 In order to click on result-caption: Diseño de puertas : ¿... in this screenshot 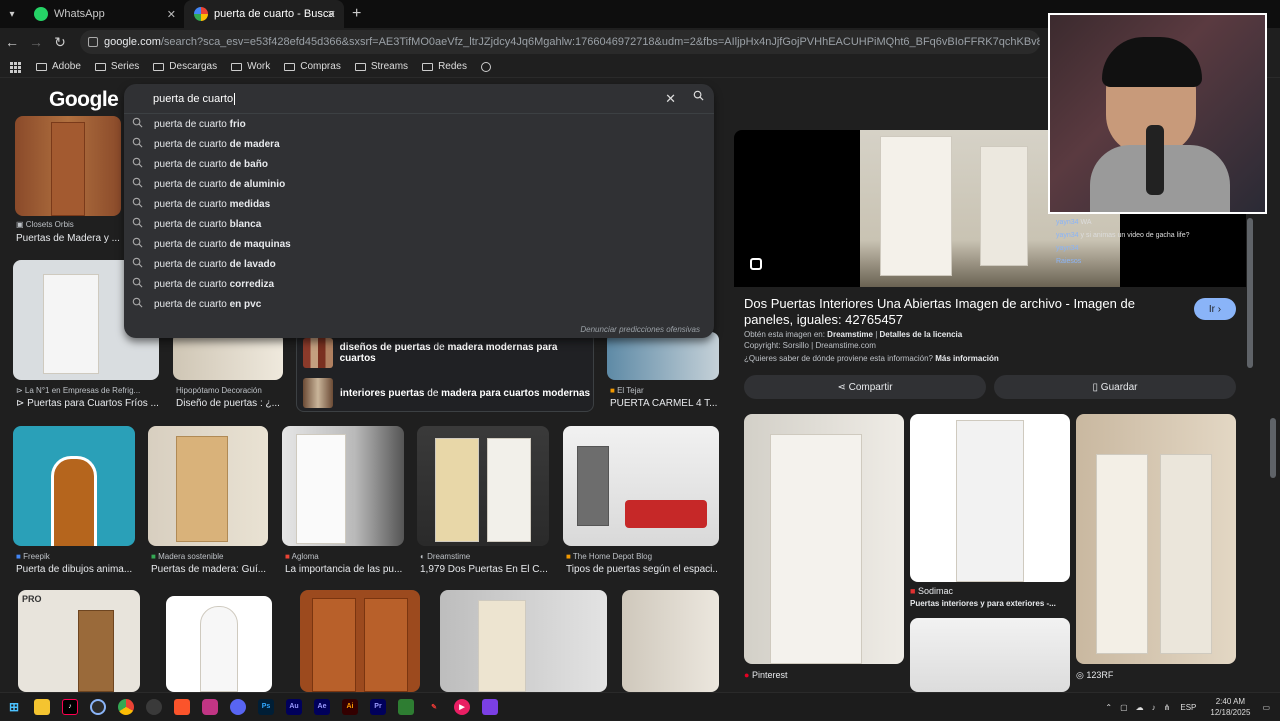, I will do `click(231, 403)`.